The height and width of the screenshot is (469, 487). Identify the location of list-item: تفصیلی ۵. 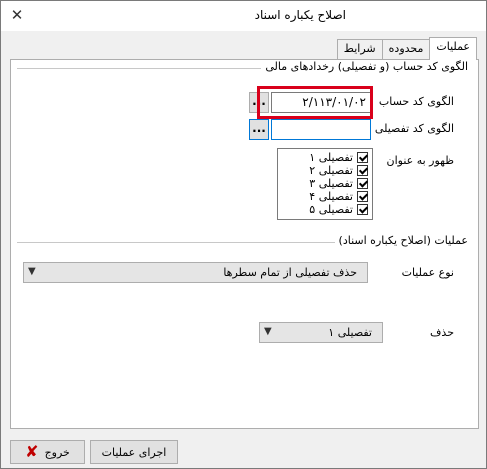
(325, 209).